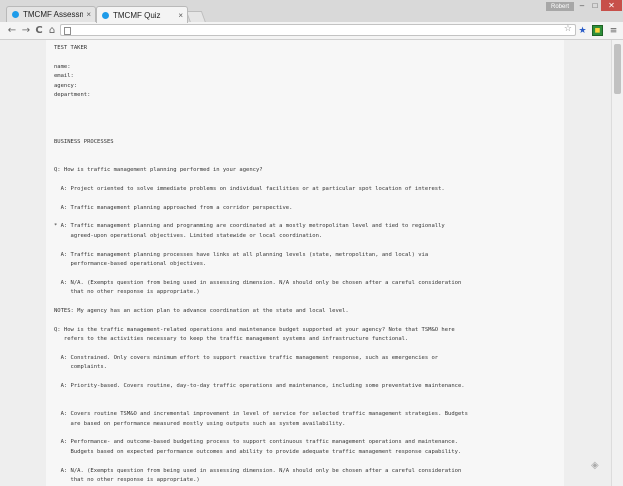 Image resolution: width=623 pixels, height=486 pixels. I want to click on page-action-icon: ◈, so click(597, 465).